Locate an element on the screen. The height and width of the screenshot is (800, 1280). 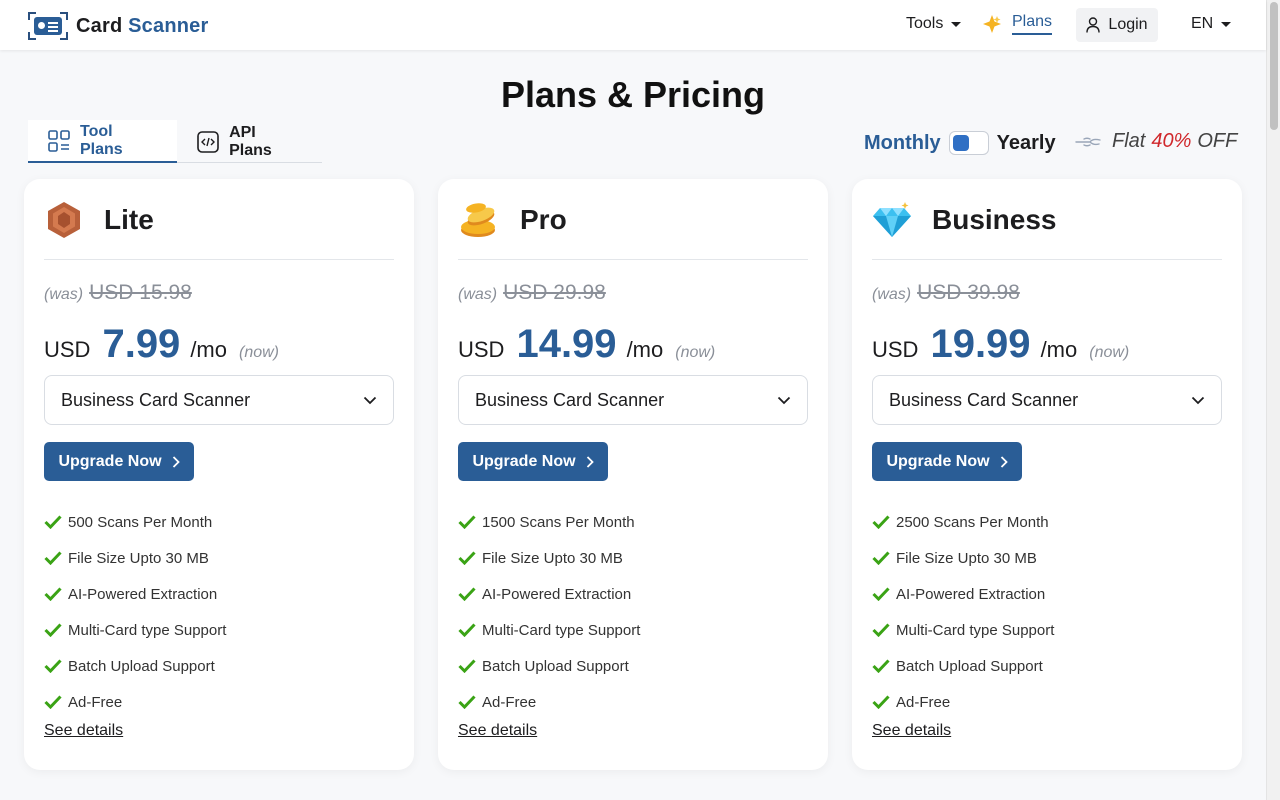
login-button: Login is located at coordinates (1117, 25).